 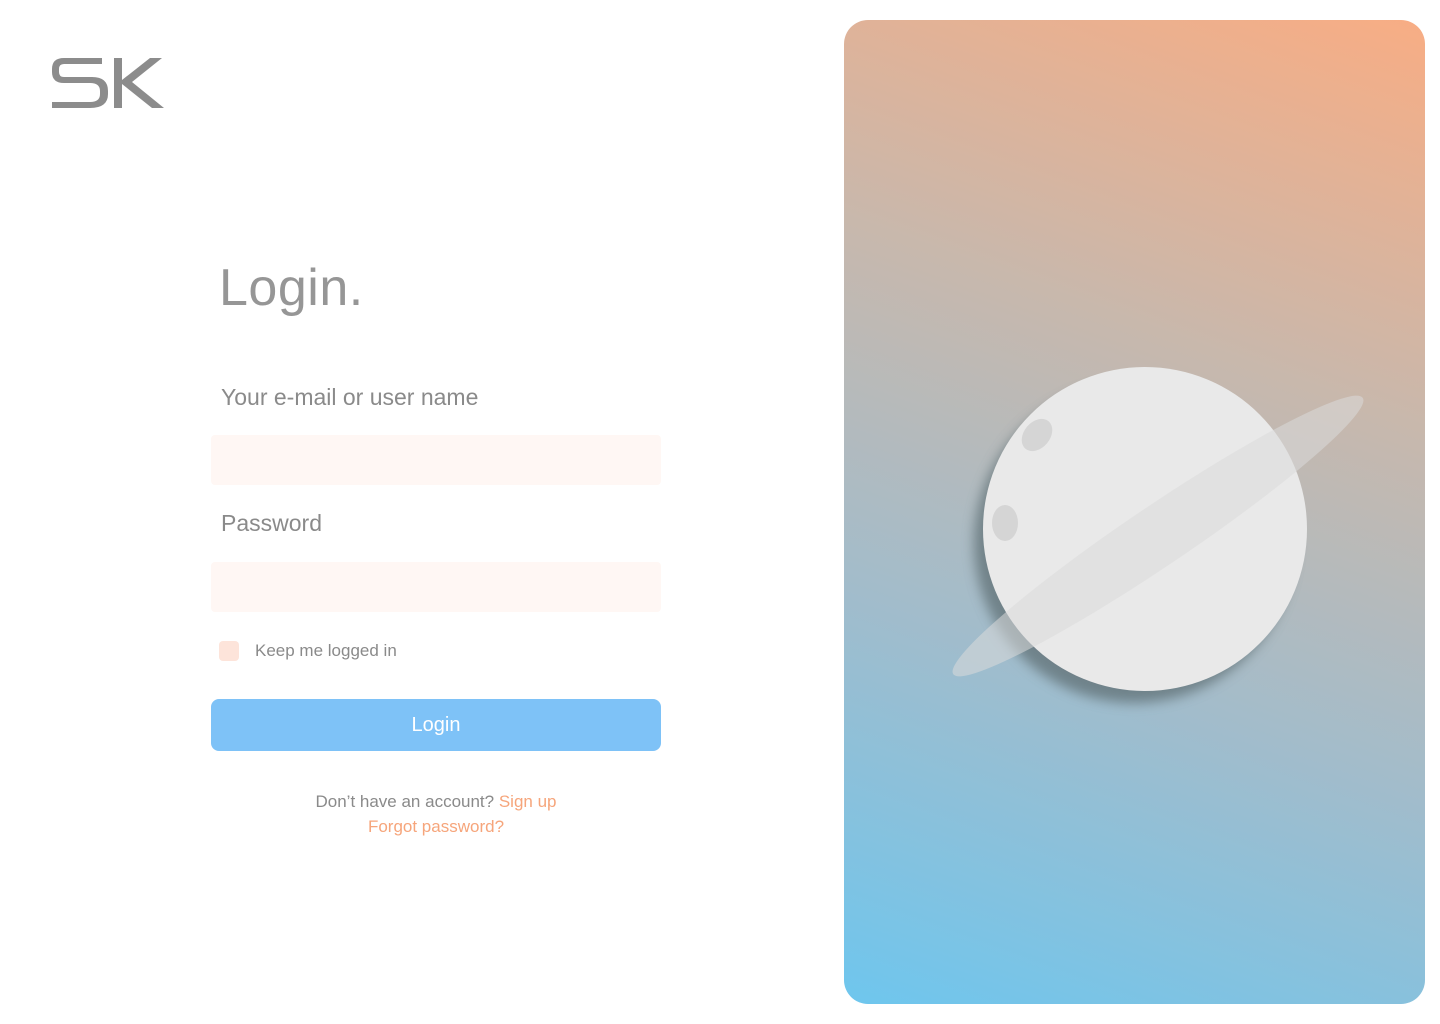 What do you see at coordinates (436, 725) in the screenshot?
I see `login-button: Login` at bounding box center [436, 725].